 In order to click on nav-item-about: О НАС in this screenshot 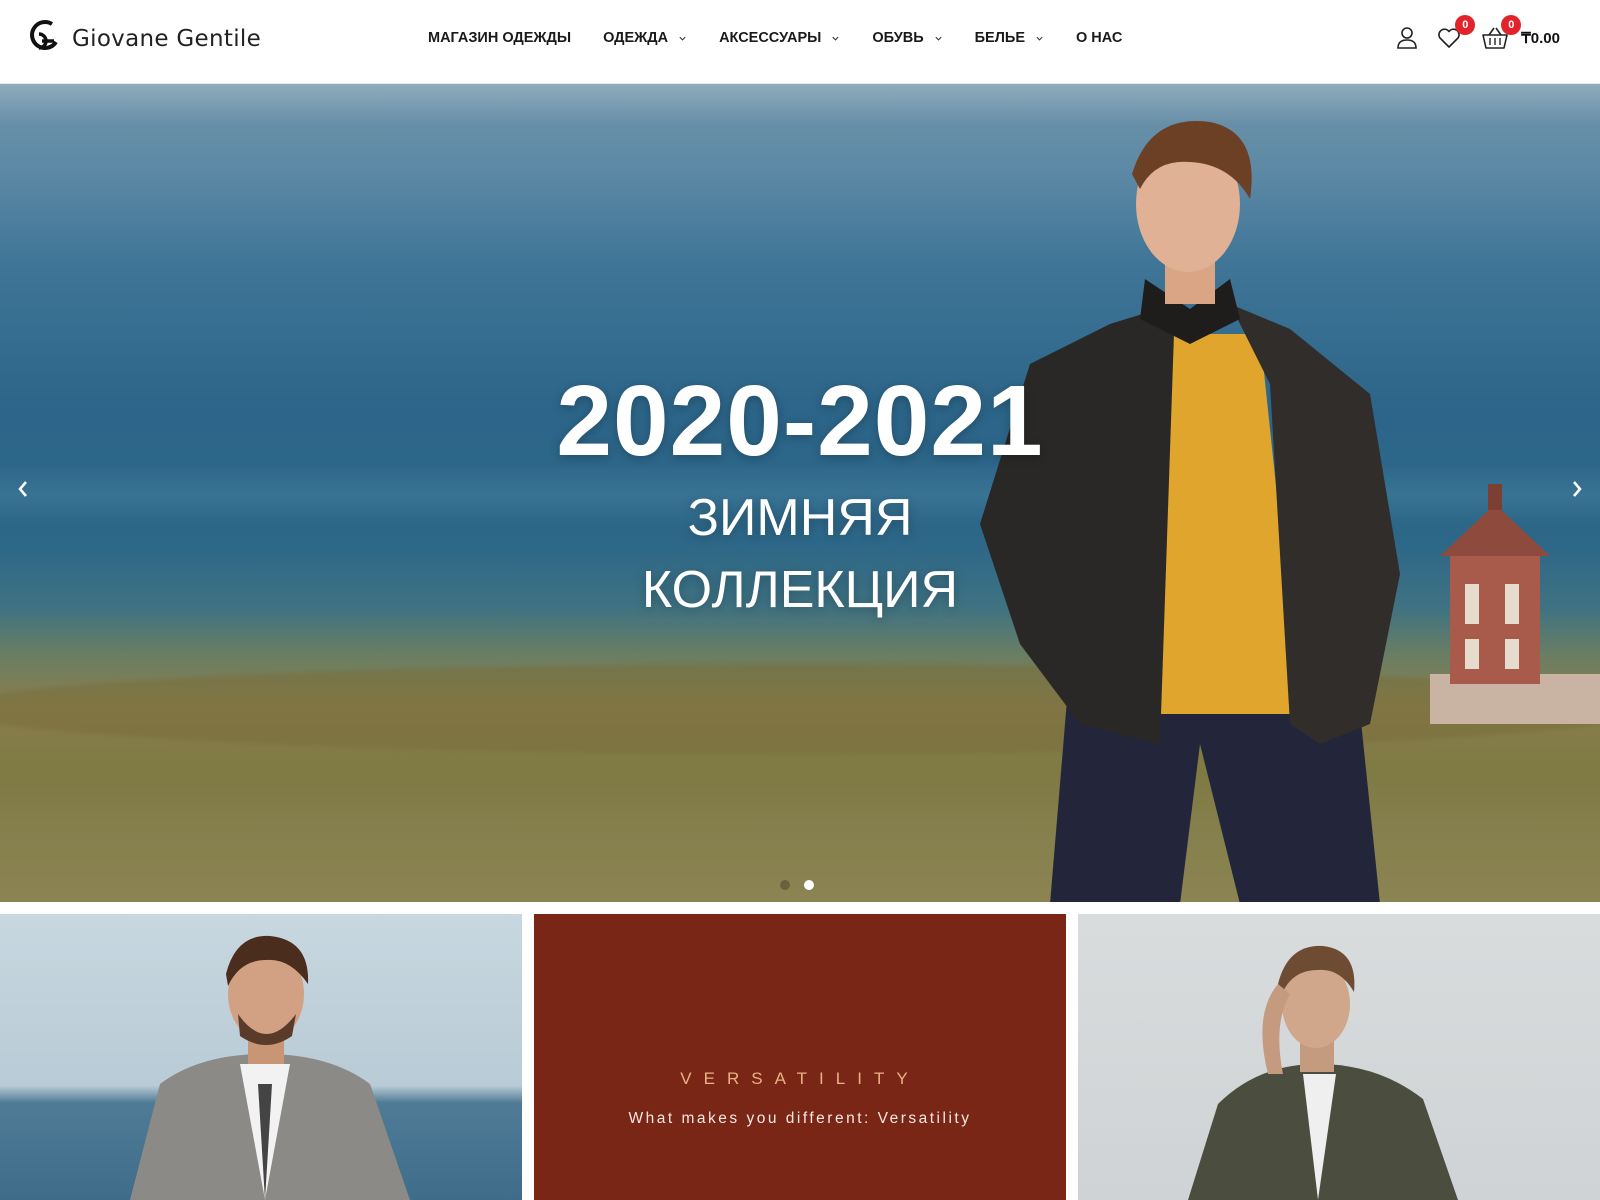, I will do `click(1099, 38)`.